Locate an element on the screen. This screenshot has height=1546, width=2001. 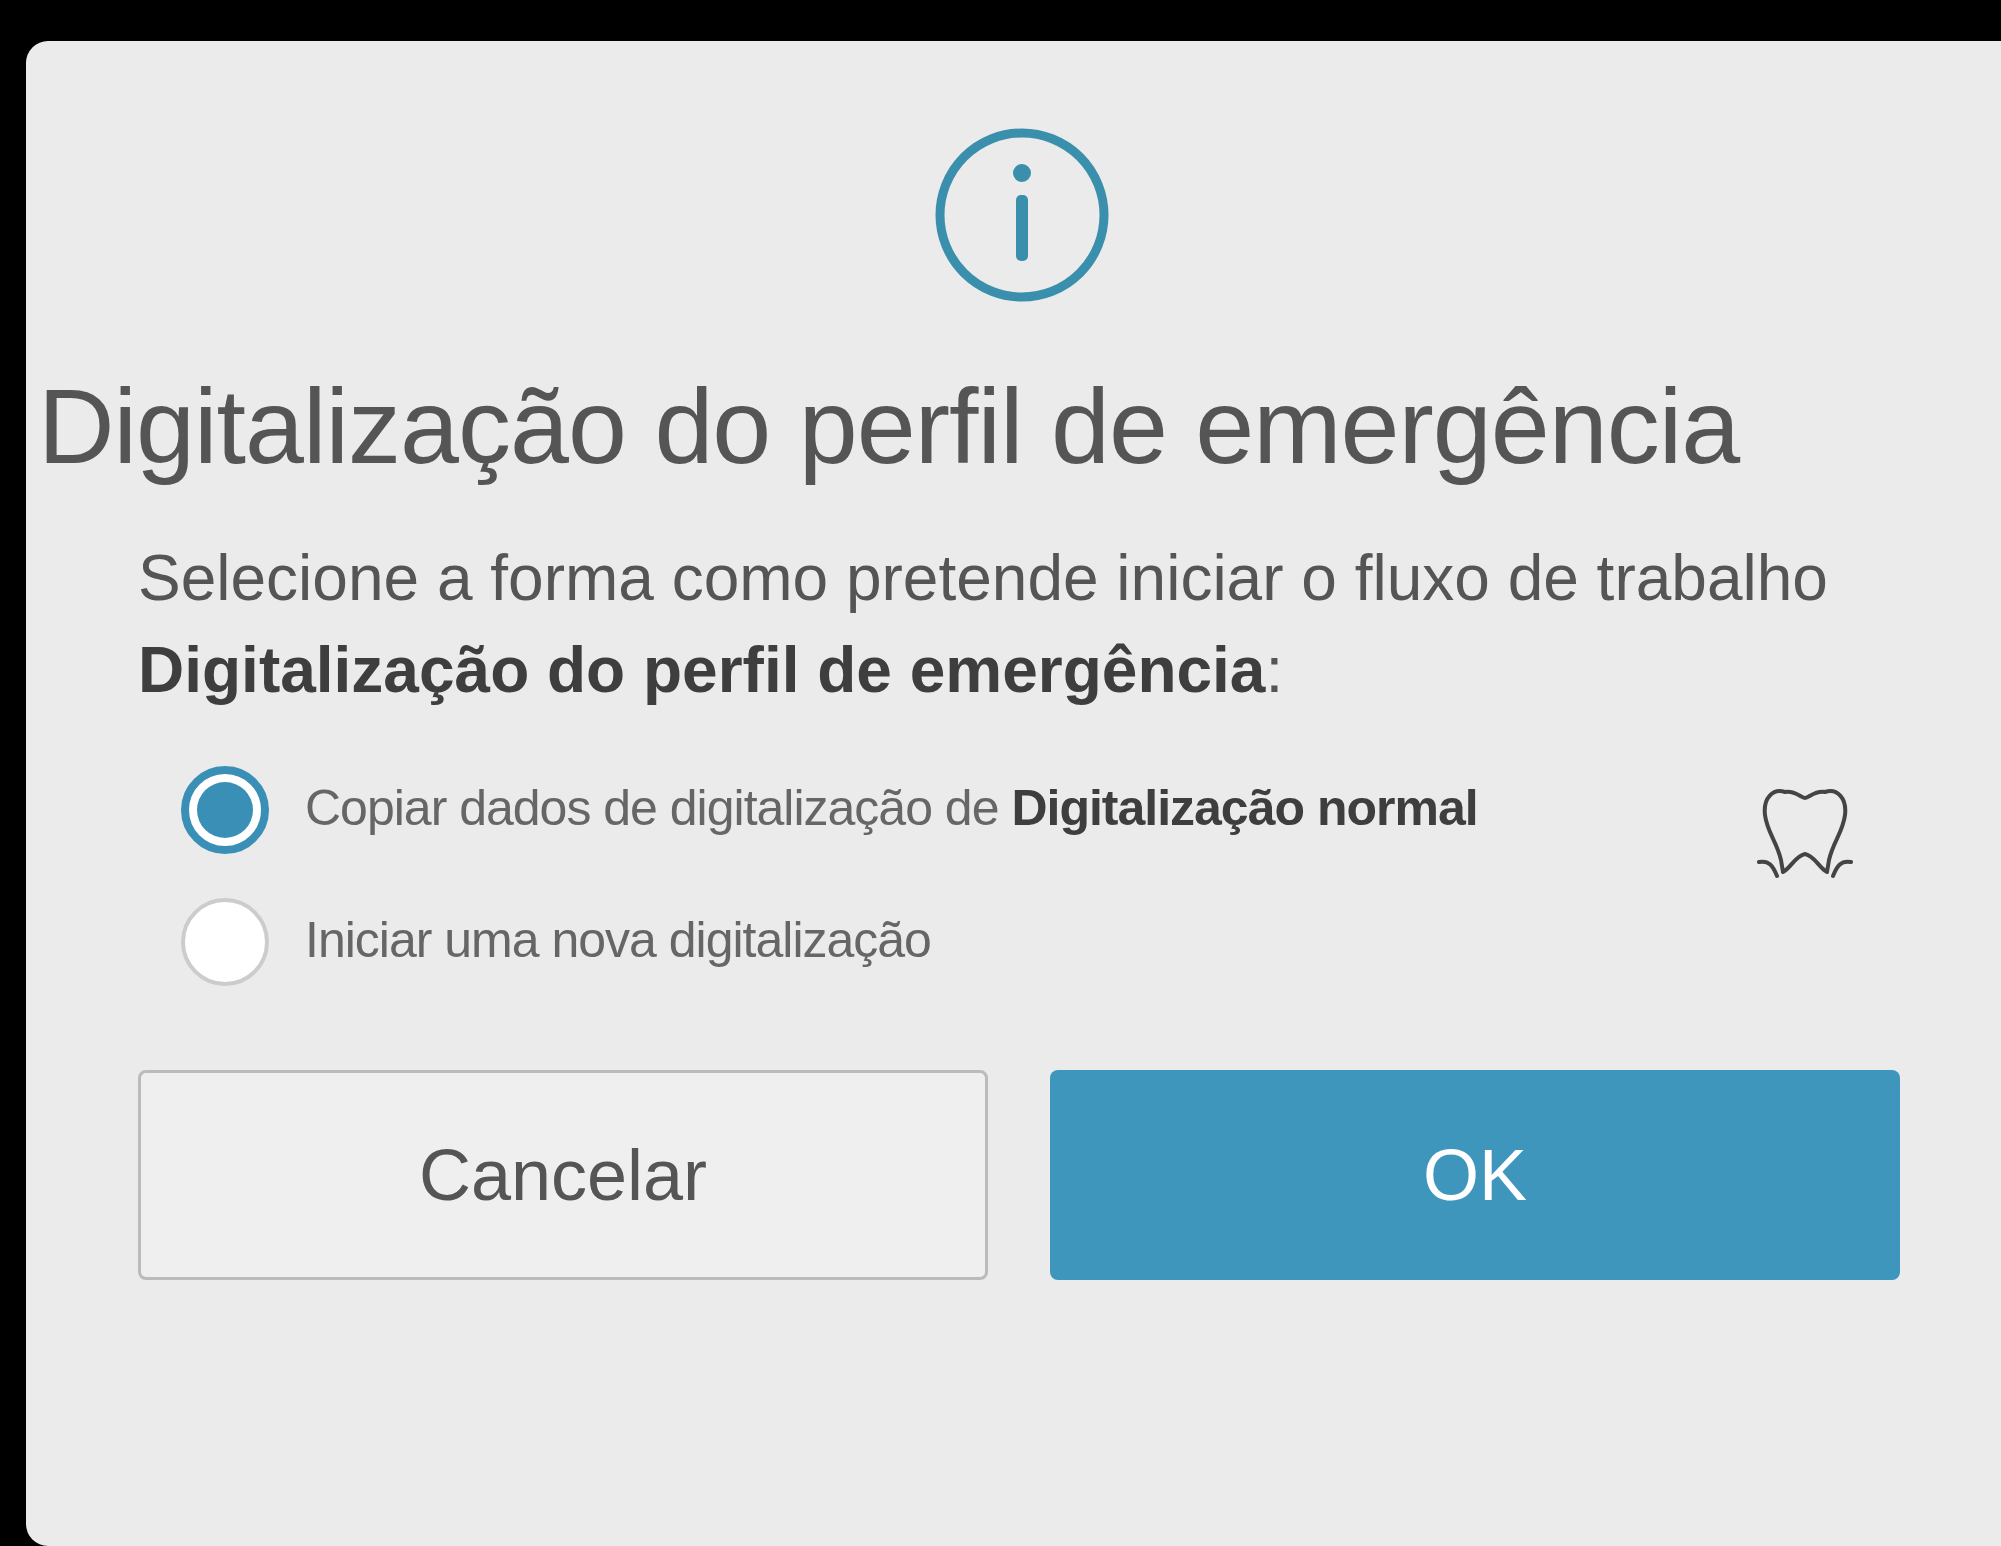
ok-button: OK is located at coordinates (1475, 1175).